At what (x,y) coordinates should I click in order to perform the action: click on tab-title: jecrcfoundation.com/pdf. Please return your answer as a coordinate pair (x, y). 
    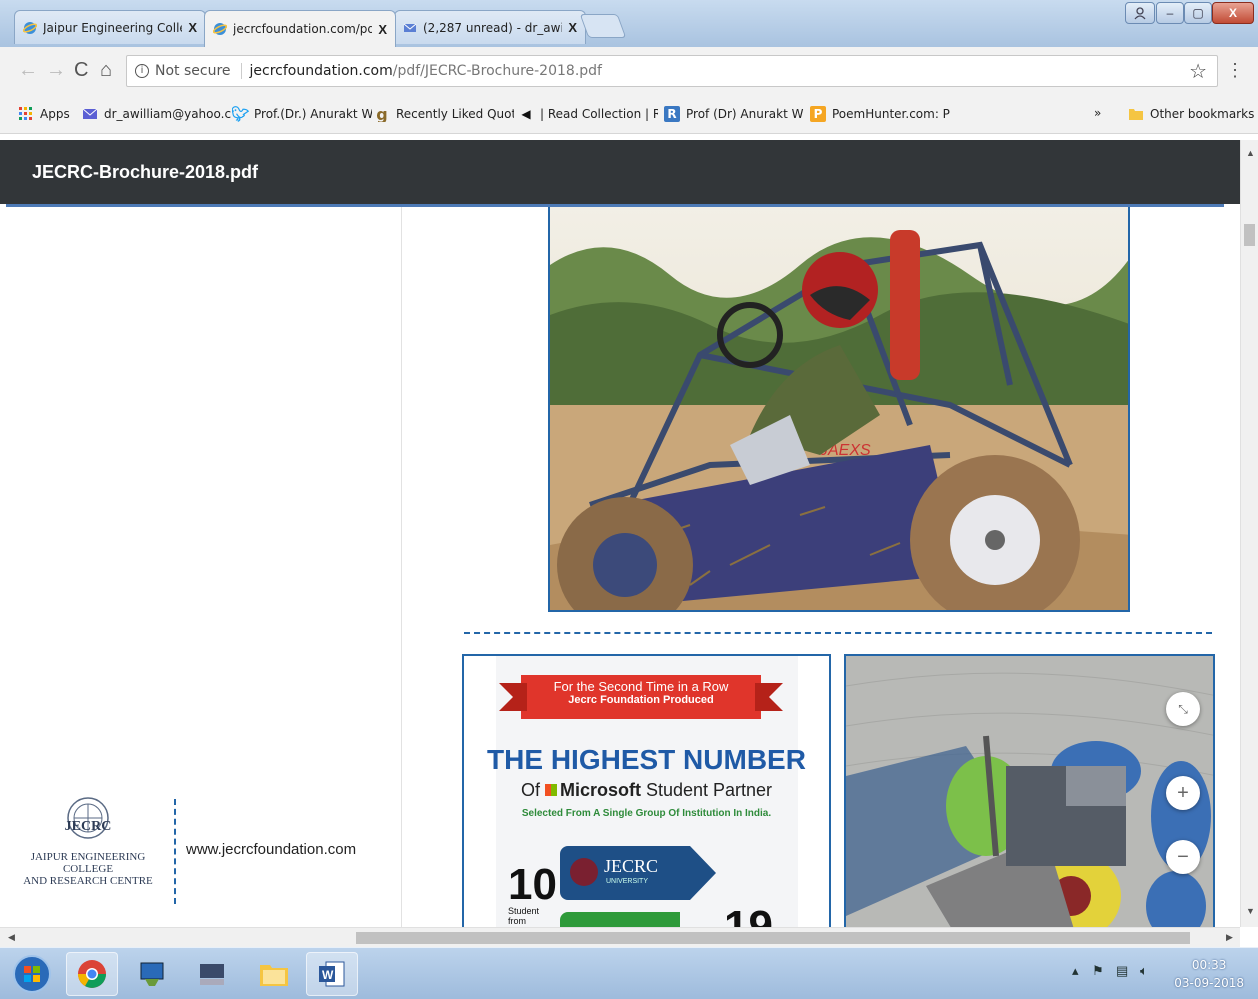
    Looking at the image, I should click on (303, 29).